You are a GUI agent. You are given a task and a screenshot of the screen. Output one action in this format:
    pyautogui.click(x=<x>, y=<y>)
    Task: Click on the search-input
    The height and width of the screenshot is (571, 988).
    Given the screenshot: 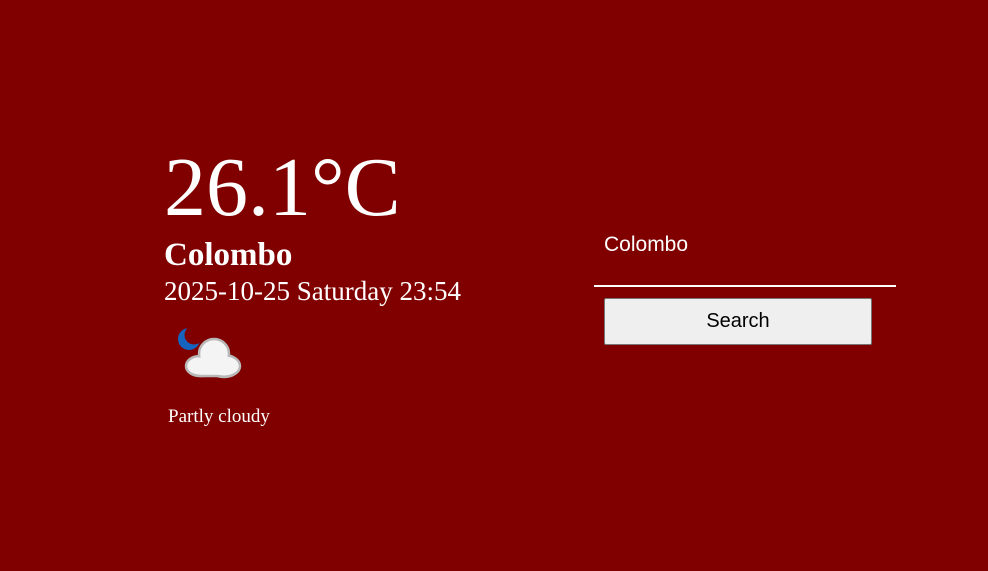 What is the action you would take?
    pyautogui.click(x=745, y=255)
    